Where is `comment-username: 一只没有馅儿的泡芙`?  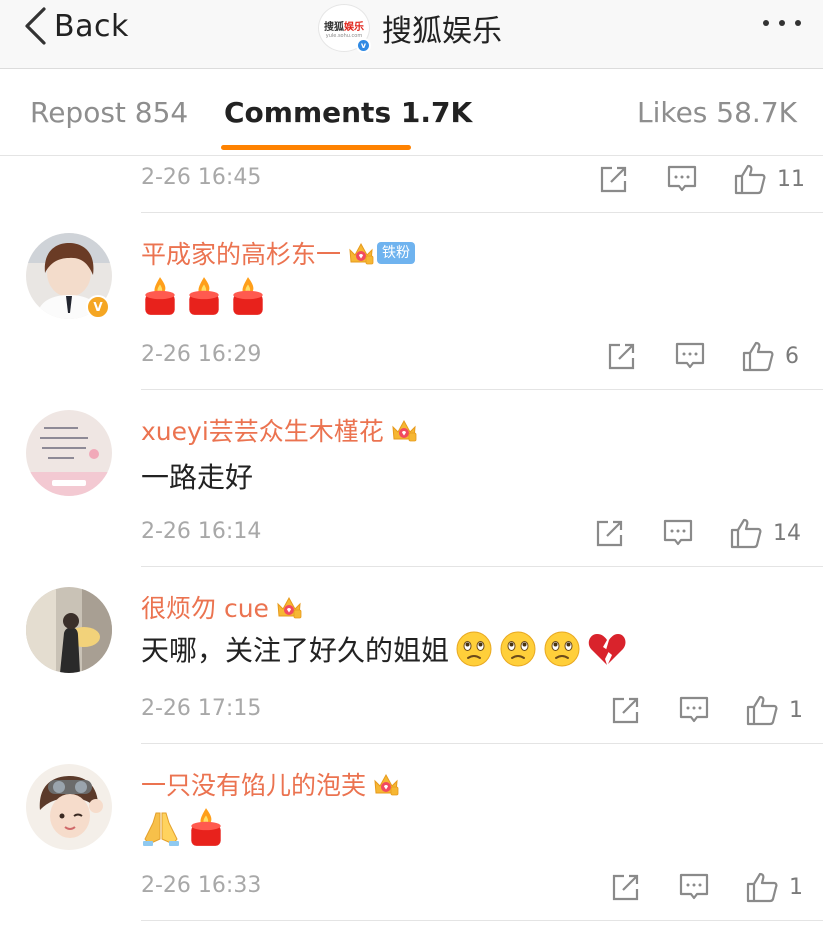
comment-username: 一只没有馅儿的泡芙 is located at coordinates (253, 784).